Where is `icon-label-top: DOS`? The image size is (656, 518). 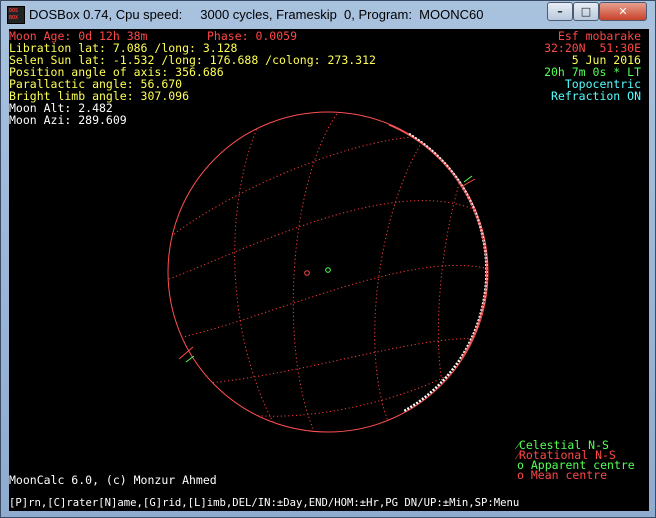 icon-label-top: DOS is located at coordinates (14, 11).